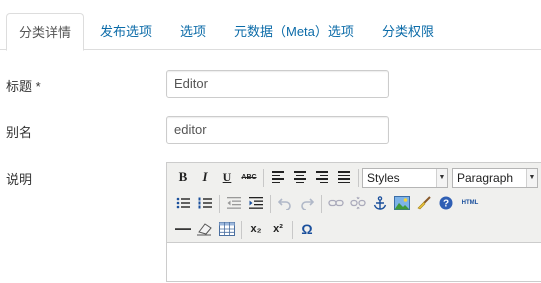 This screenshot has width=541, height=283. Describe the element at coordinates (256, 203) in the screenshot. I see `indent-icon` at that location.